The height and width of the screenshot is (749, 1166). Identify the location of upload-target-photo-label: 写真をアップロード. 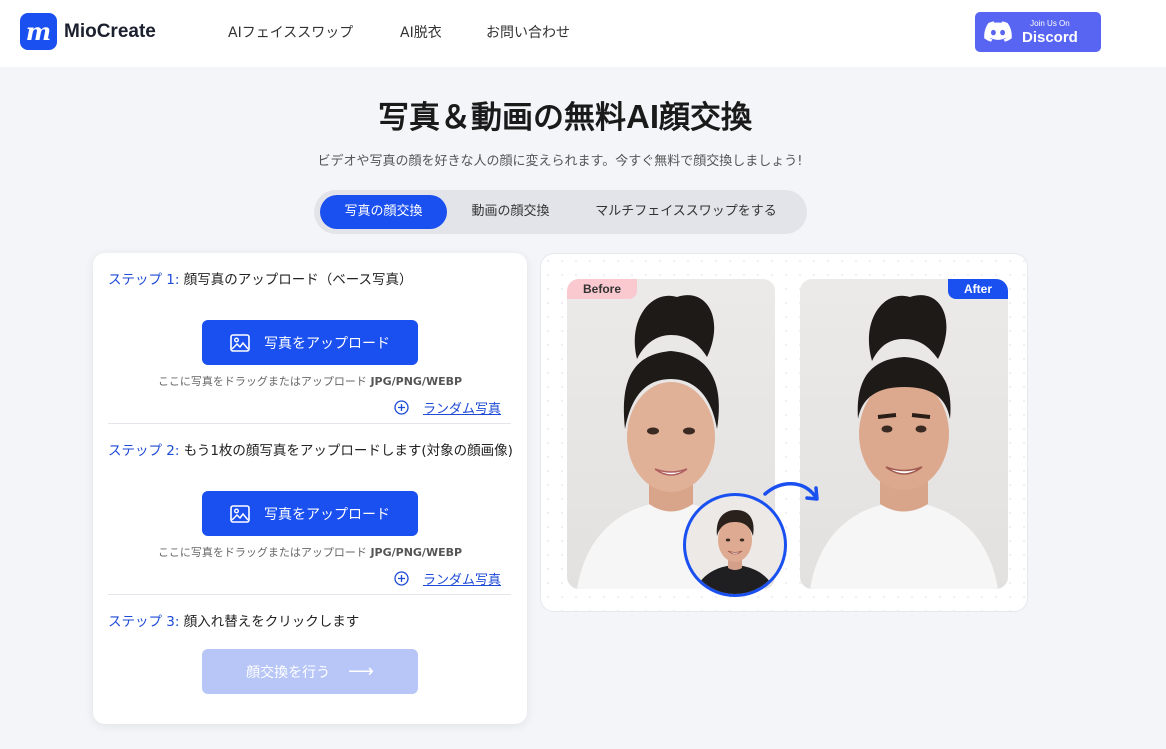
(327, 514).